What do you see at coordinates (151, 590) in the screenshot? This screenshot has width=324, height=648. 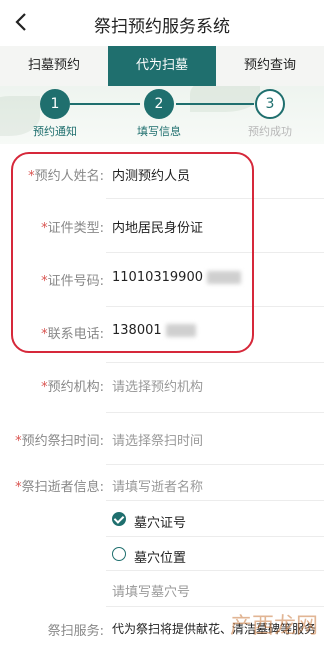 I see `tomb-number-input: 请填写墓穴号` at bounding box center [151, 590].